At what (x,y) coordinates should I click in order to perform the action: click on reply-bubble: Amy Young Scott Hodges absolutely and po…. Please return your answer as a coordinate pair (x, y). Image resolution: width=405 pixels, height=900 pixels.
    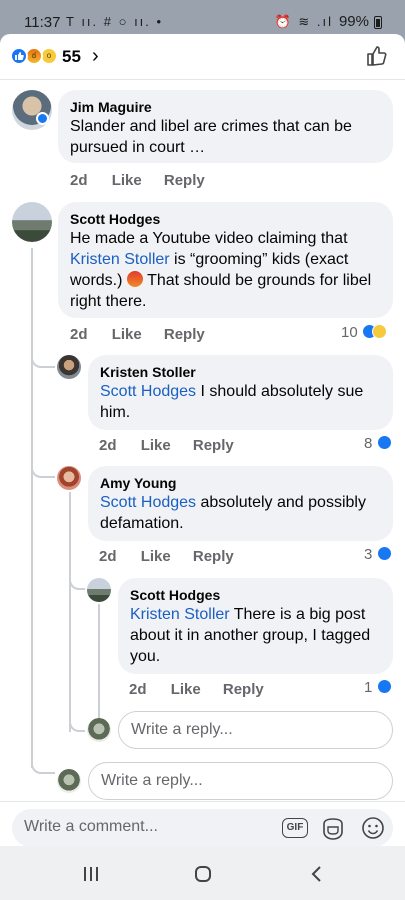
    Looking at the image, I should click on (240, 503).